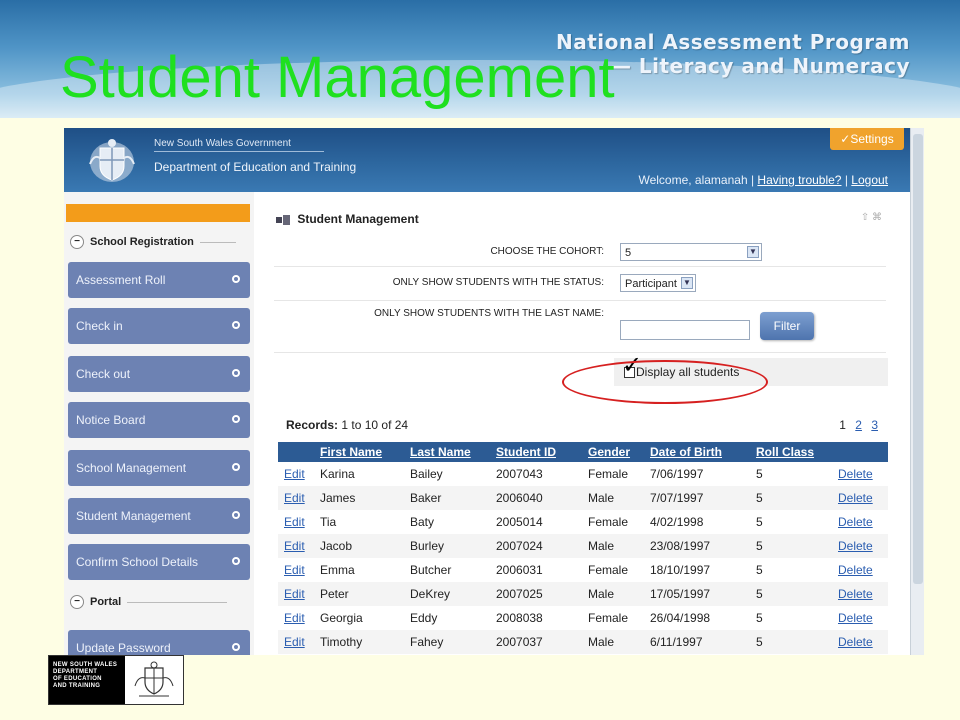 The image size is (960, 720). What do you see at coordinates (580, 252) in the screenshot?
I see `cohort-row: CHOOSE THE COHORT: 5 ▼` at bounding box center [580, 252].